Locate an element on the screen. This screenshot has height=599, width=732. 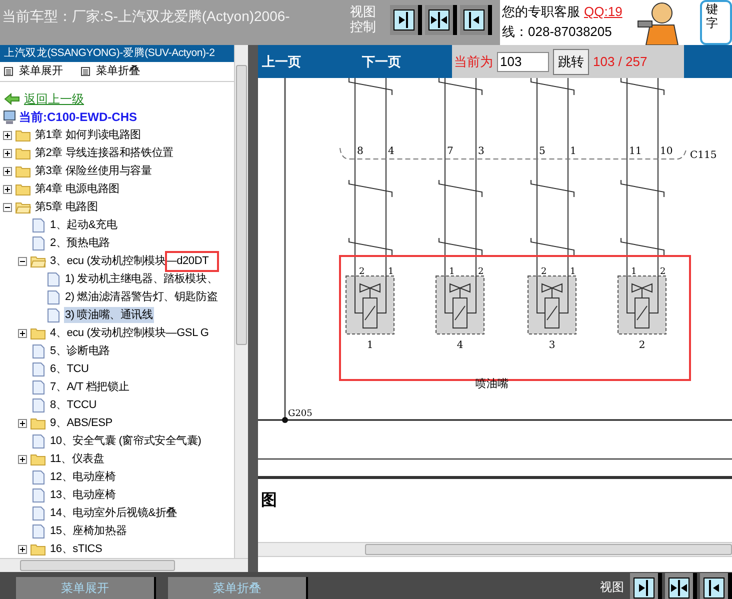
previous-page-button: 上一页 is located at coordinates (312, 62).